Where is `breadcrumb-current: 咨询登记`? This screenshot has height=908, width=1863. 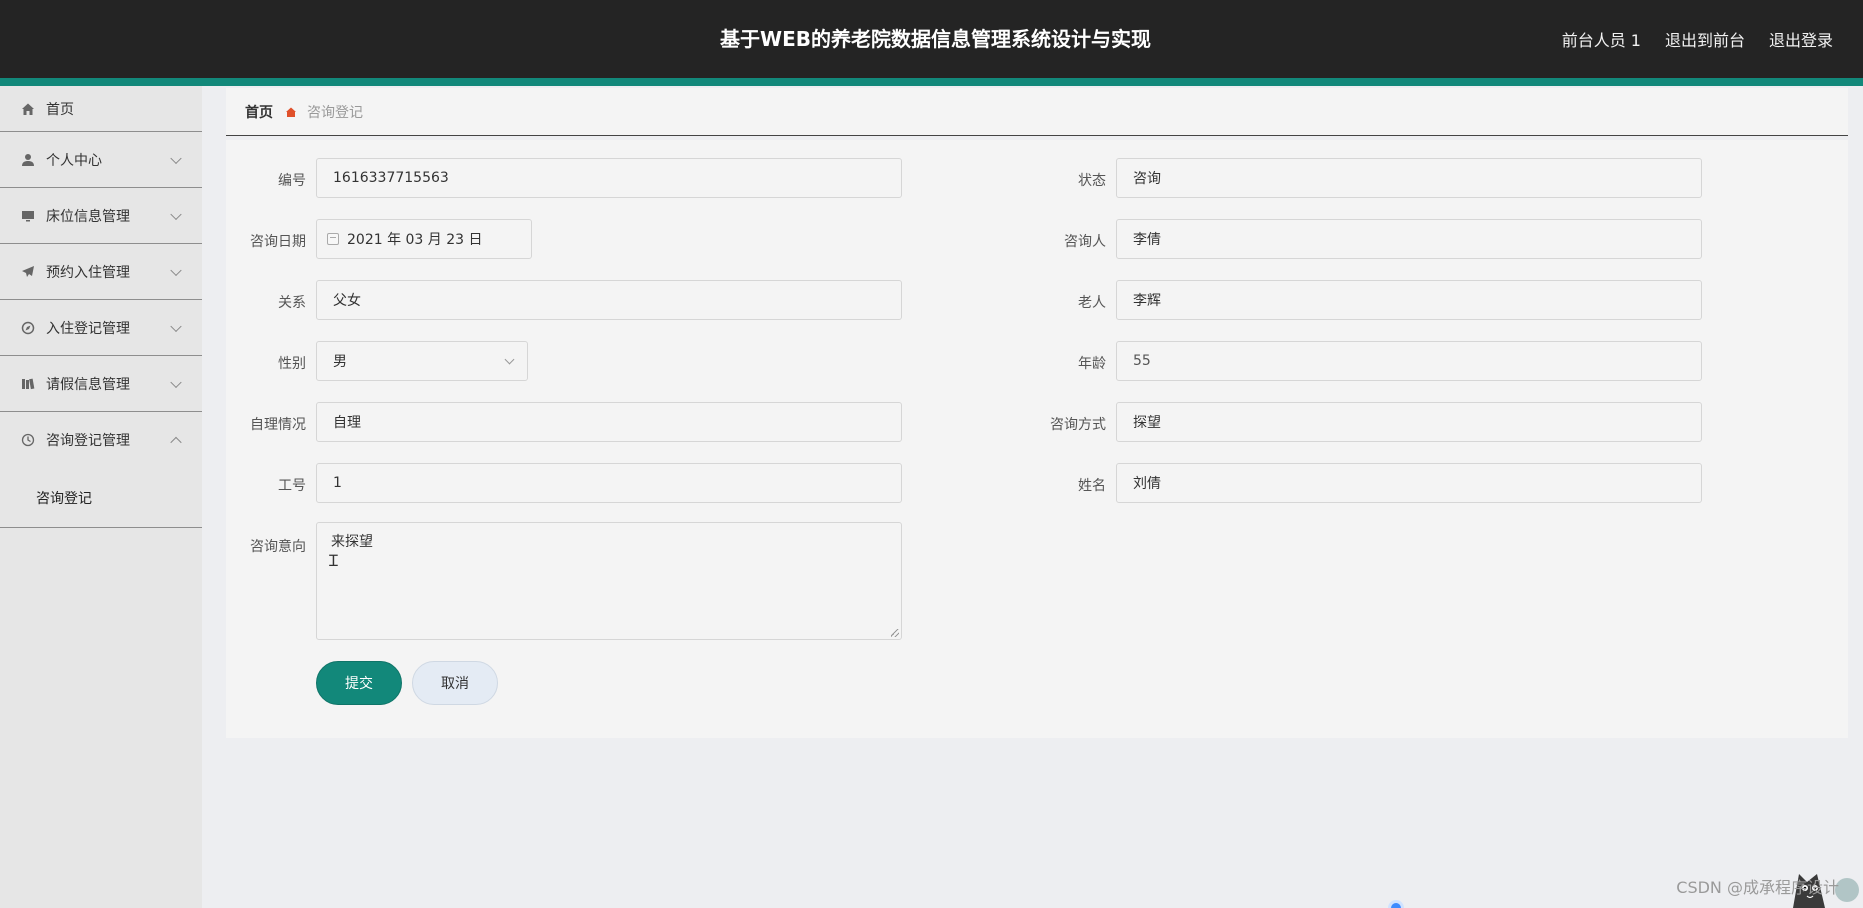 breadcrumb-current: 咨询登记 is located at coordinates (335, 112).